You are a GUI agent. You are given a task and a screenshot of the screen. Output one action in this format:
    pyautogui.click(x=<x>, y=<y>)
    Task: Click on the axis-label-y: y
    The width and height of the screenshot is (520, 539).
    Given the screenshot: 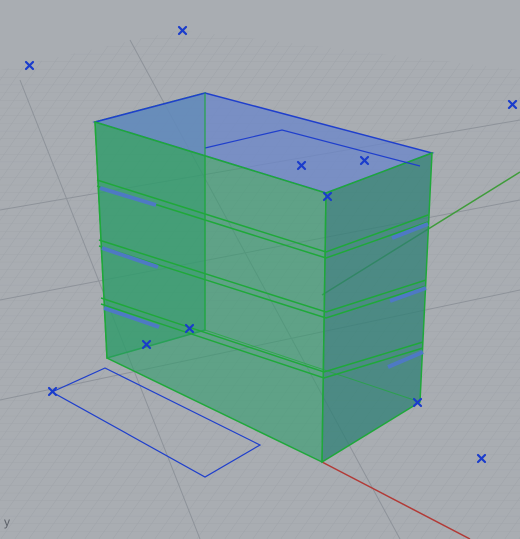 What is the action you would take?
    pyautogui.click(x=7, y=522)
    